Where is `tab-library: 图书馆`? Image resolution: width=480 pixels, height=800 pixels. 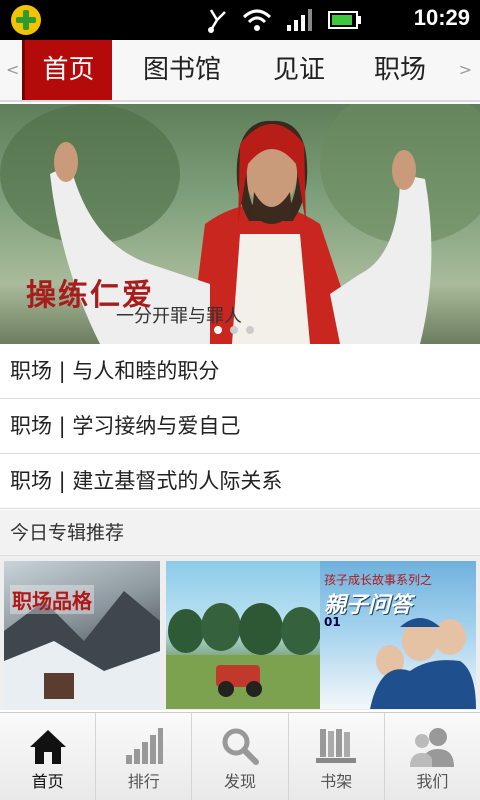 tab-library: 图书馆 is located at coordinates (182, 70).